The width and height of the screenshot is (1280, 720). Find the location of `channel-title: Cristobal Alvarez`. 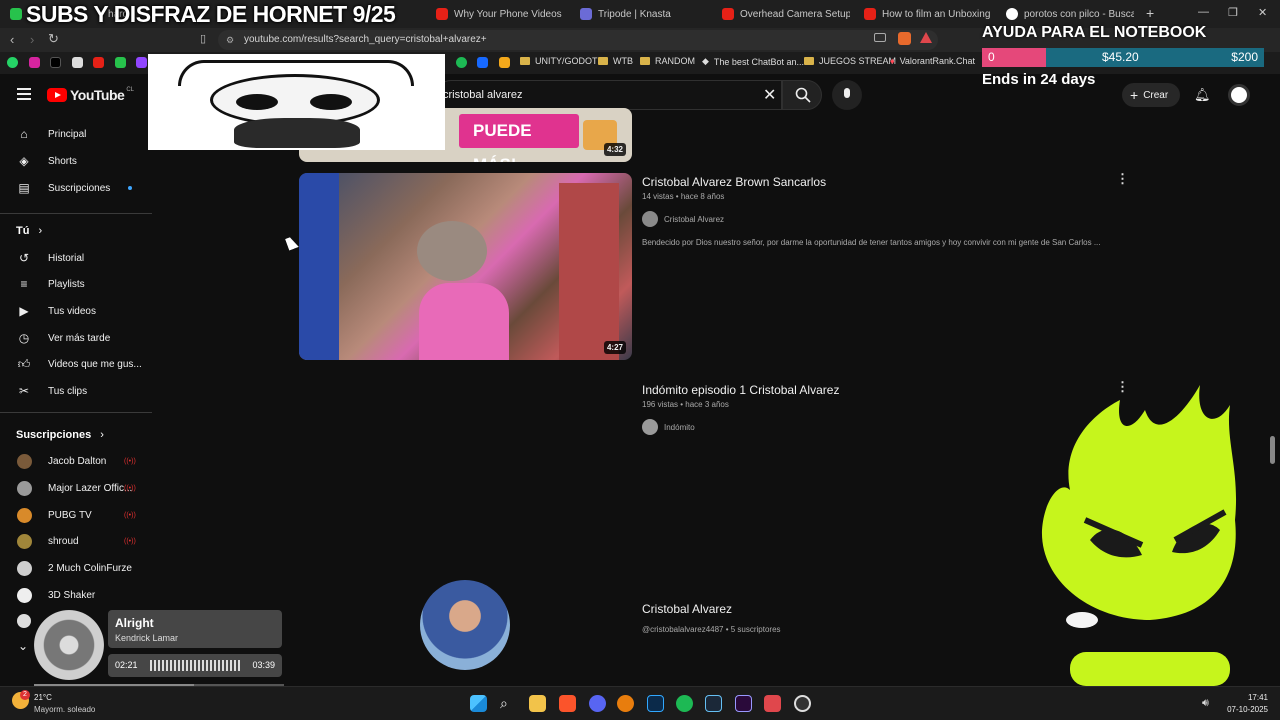

channel-title: Cristobal Alvarez is located at coordinates (687, 609).